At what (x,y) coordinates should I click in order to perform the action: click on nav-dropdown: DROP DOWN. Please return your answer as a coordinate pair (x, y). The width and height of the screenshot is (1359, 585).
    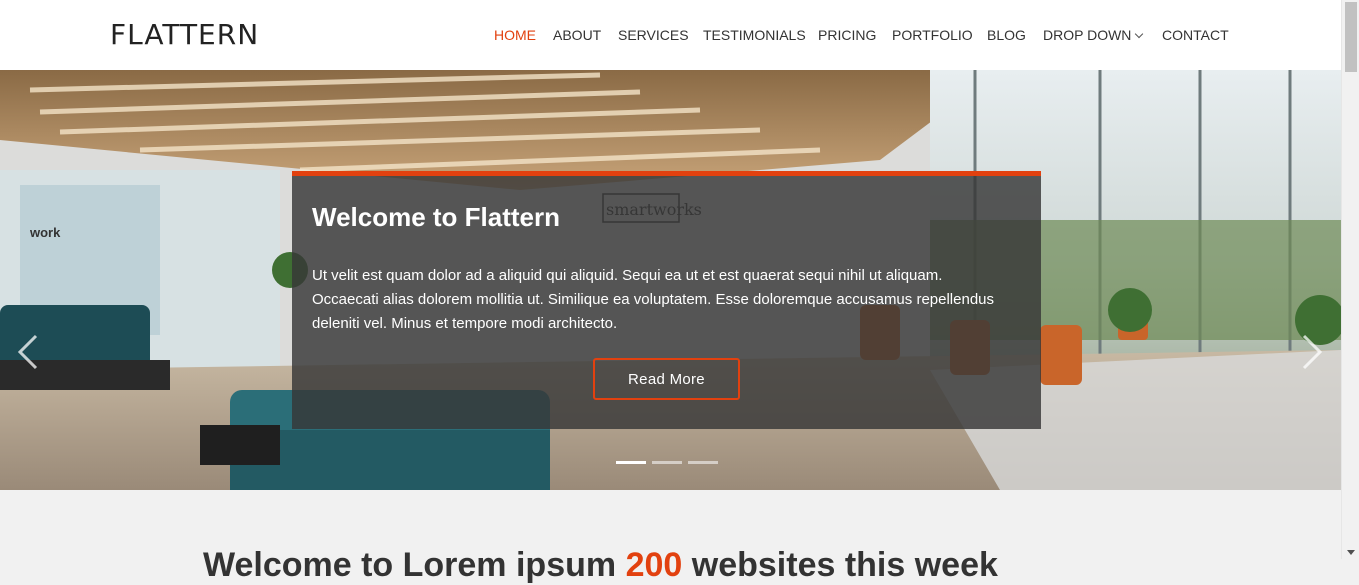
    Looking at the image, I should click on (1093, 35).